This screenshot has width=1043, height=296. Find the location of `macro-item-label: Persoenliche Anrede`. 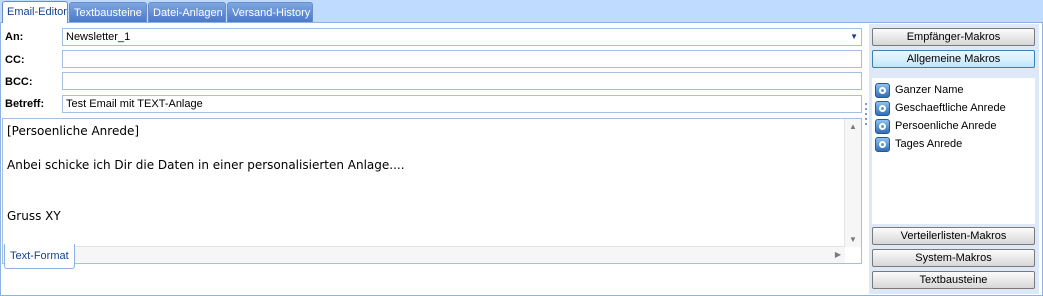

macro-item-label: Persoenliche Anrede is located at coordinates (946, 126).